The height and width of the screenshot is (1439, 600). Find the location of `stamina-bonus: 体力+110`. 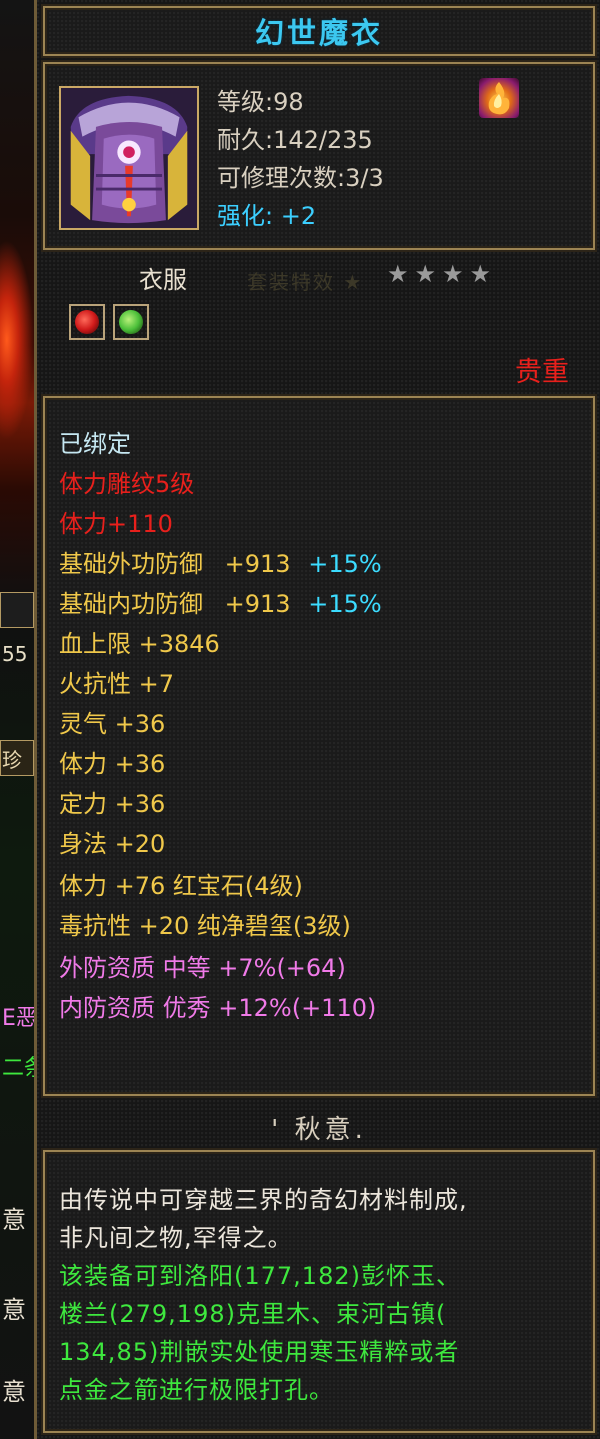

stamina-bonus: 体力+110 is located at coordinates (116, 524).